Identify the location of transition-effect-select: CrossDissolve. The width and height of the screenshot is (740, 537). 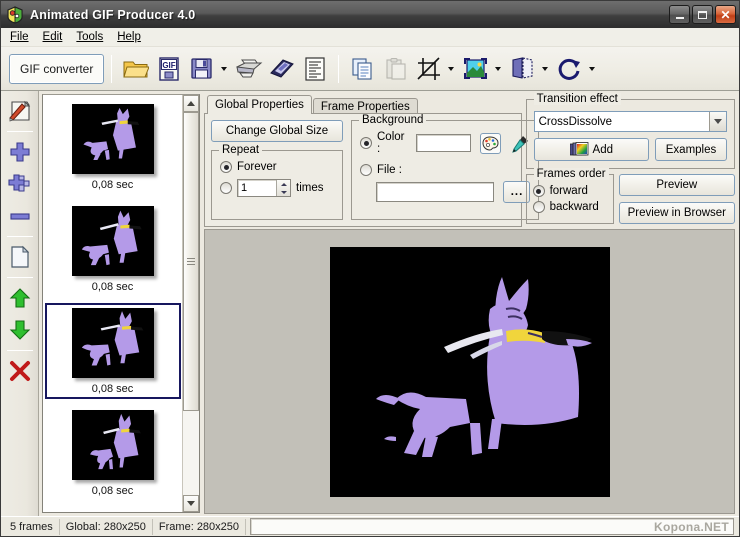
(630, 121).